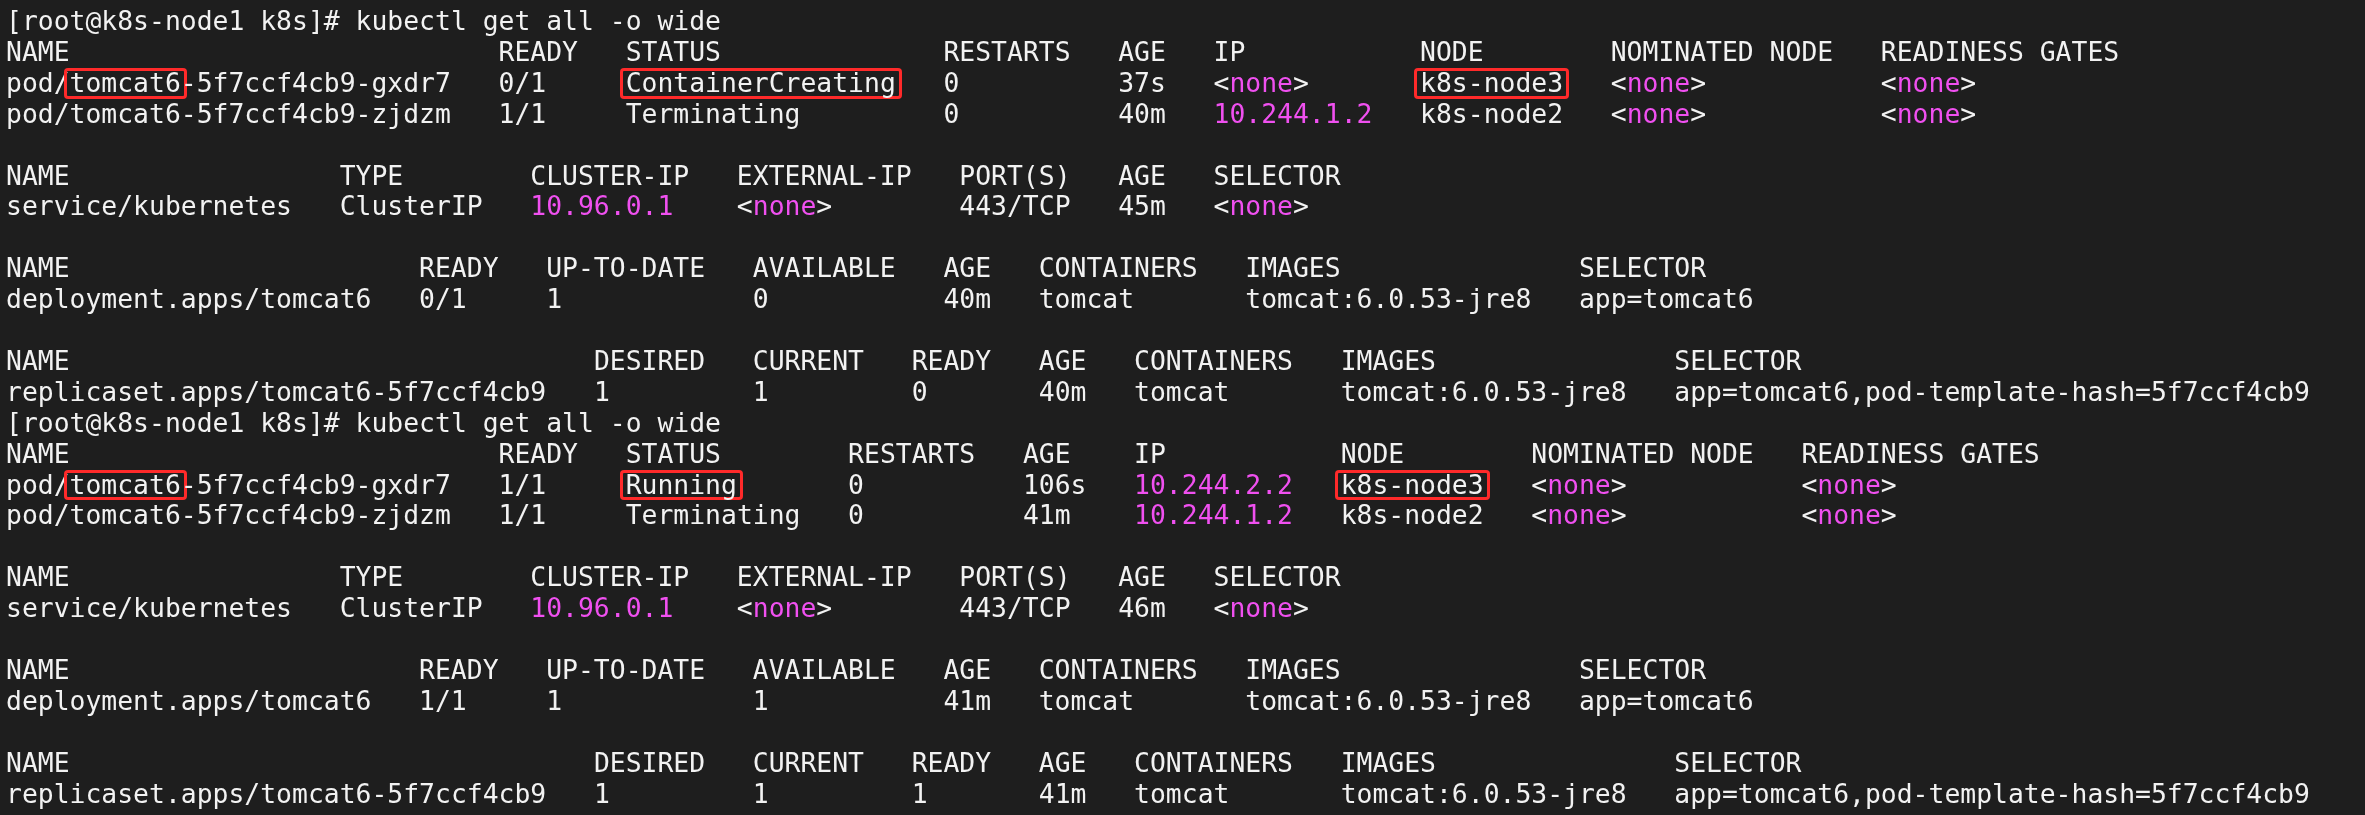 The image size is (2365, 815). I want to click on table-cell: app=tomcat6,pod-template-hash=5f7ccf4cb9, so click(1992, 793).